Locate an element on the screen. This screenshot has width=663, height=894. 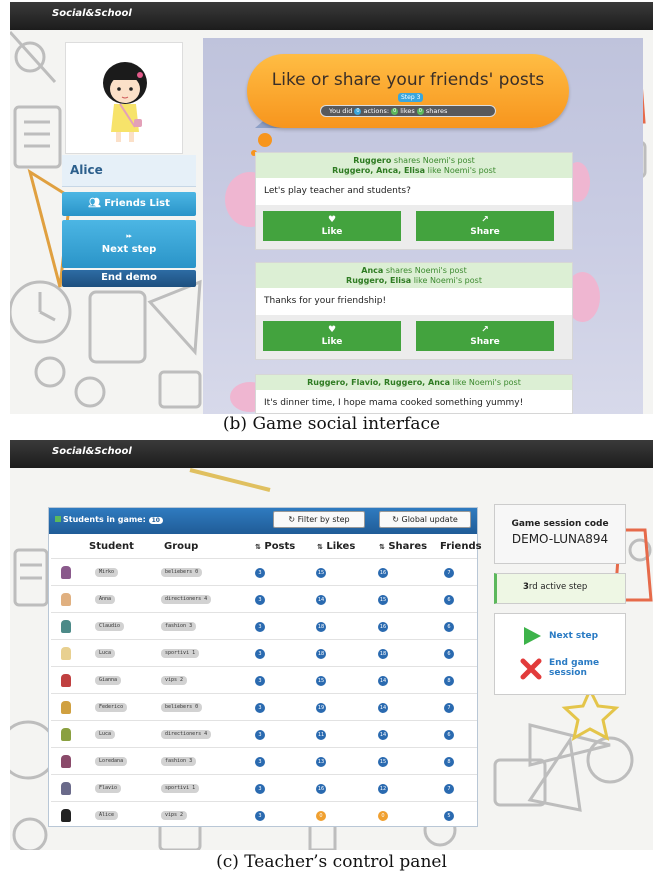
student-name: Anna is located at coordinates (105, 599).